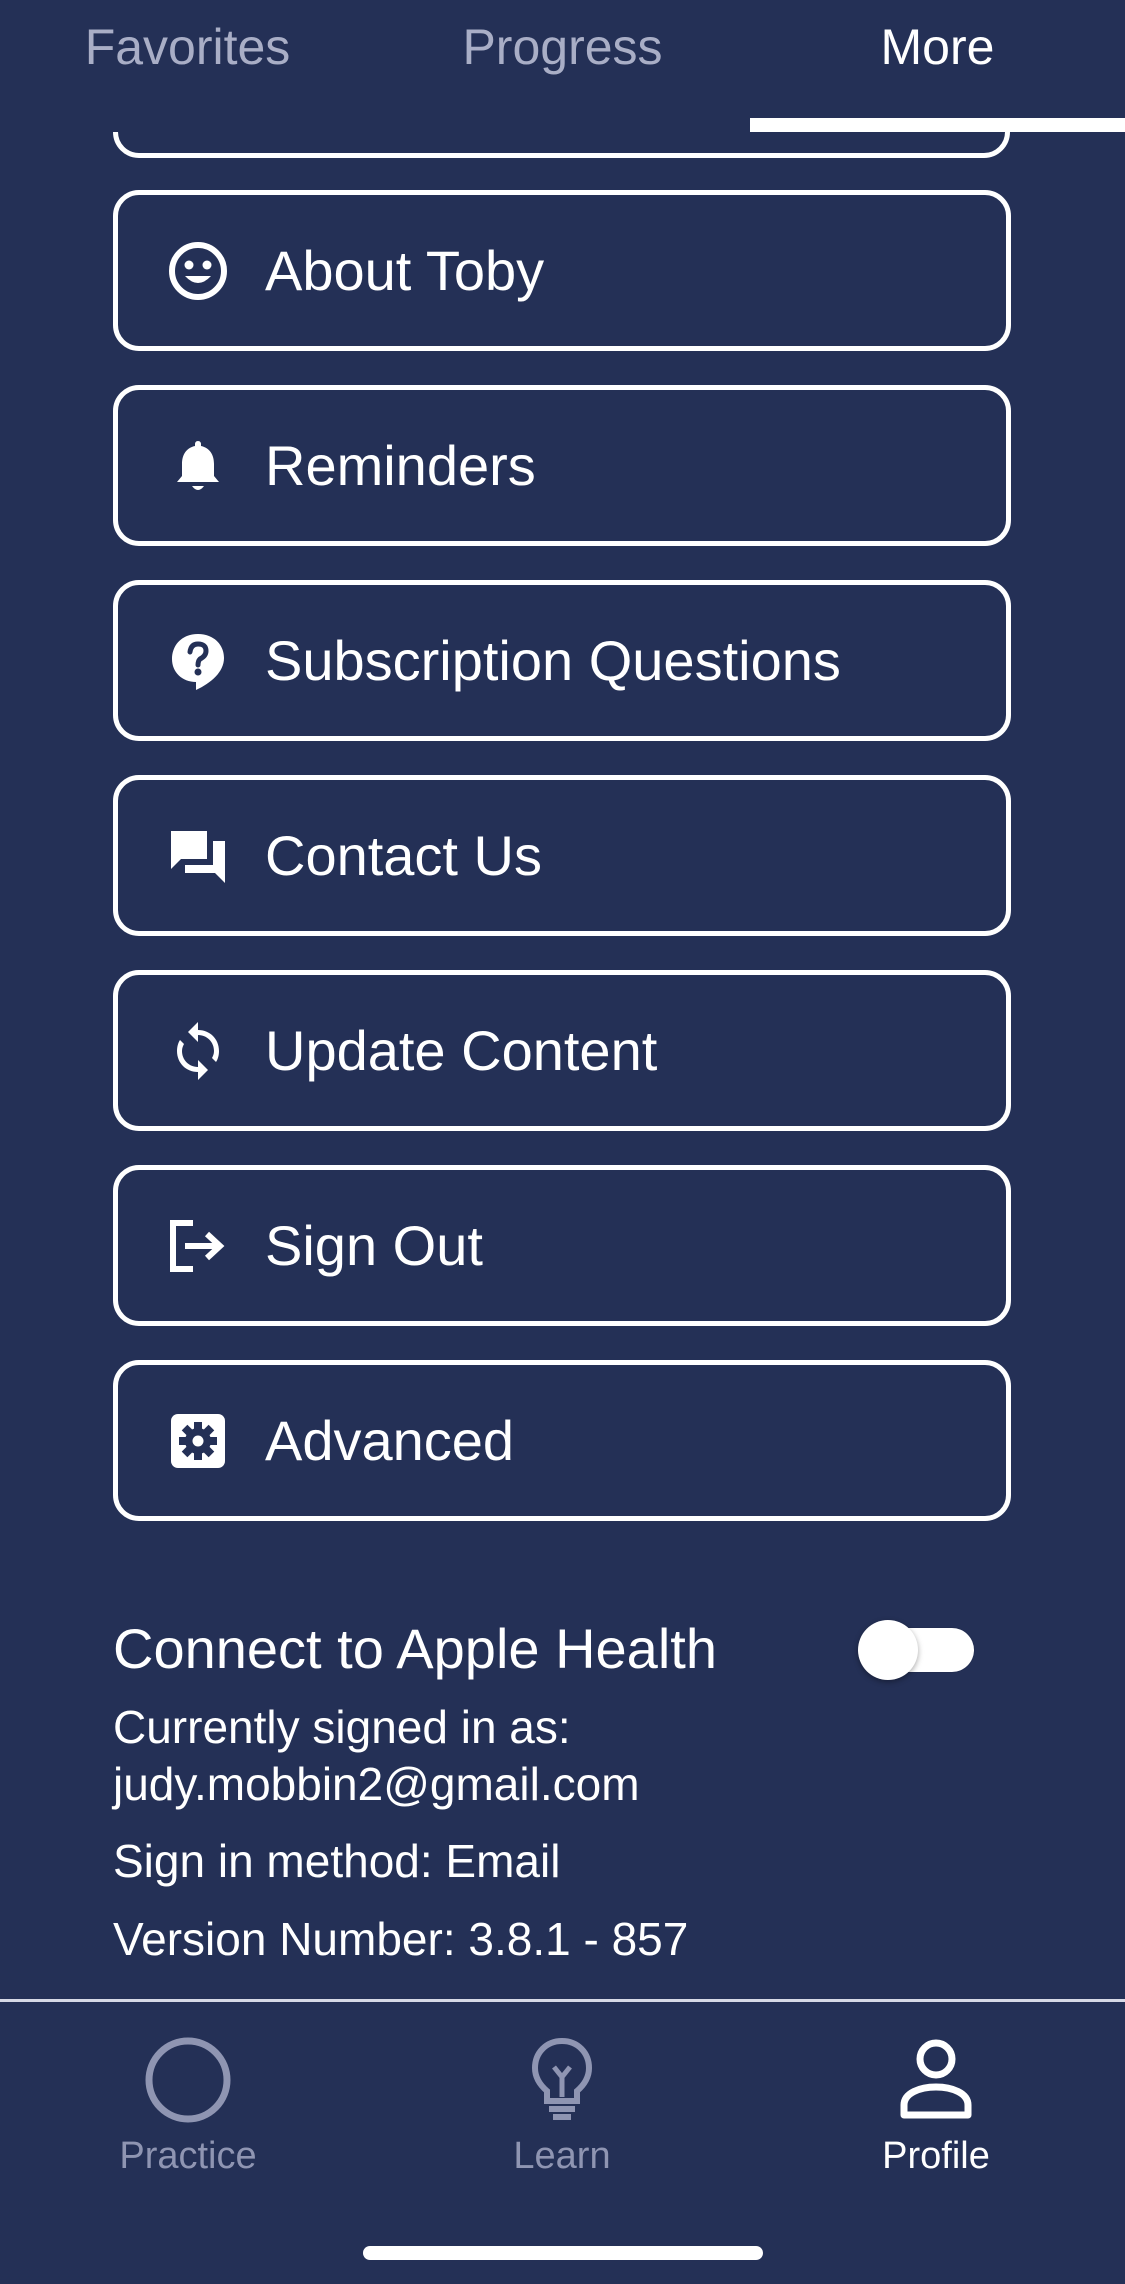 The height and width of the screenshot is (2284, 1125). What do you see at coordinates (374, 1245) in the screenshot?
I see `sign-out-label: Sign Out` at bounding box center [374, 1245].